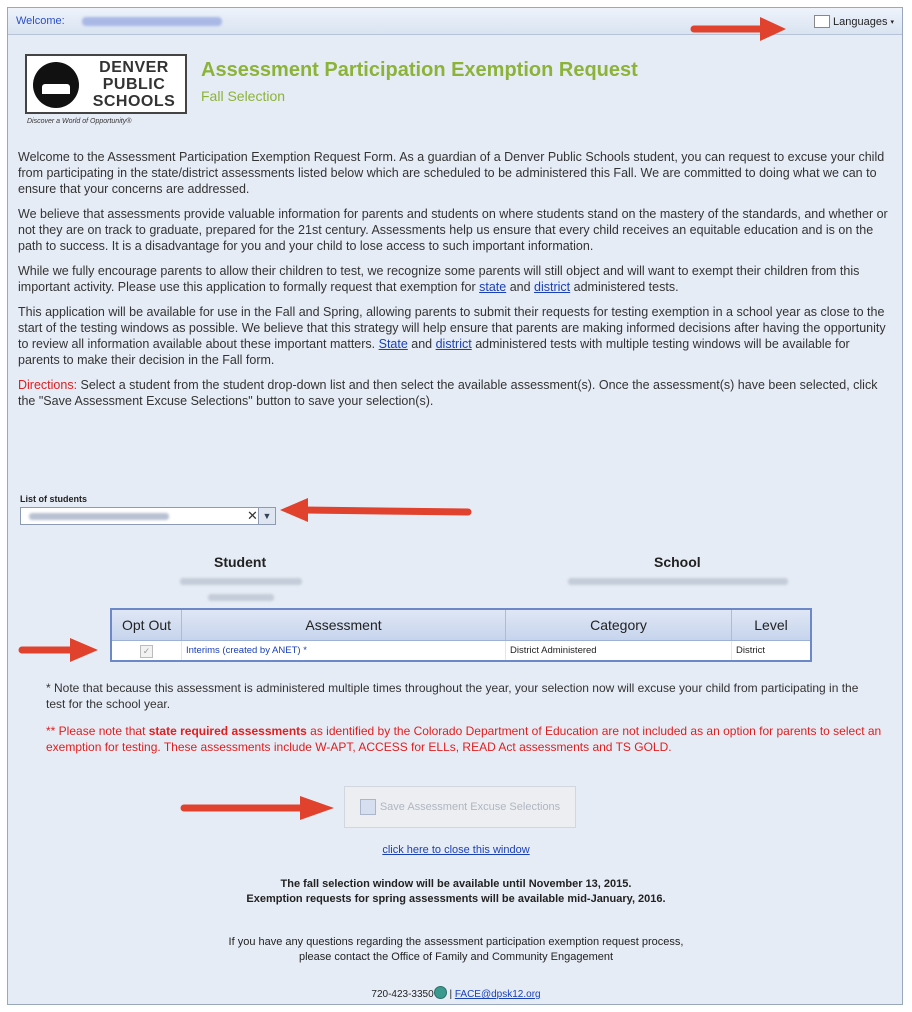 The width and height of the screenshot is (912, 1012). What do you see at coordinates (860, 21) in the screenshot?
I see `languages-label: Languages` at bounding box center [860, 21].